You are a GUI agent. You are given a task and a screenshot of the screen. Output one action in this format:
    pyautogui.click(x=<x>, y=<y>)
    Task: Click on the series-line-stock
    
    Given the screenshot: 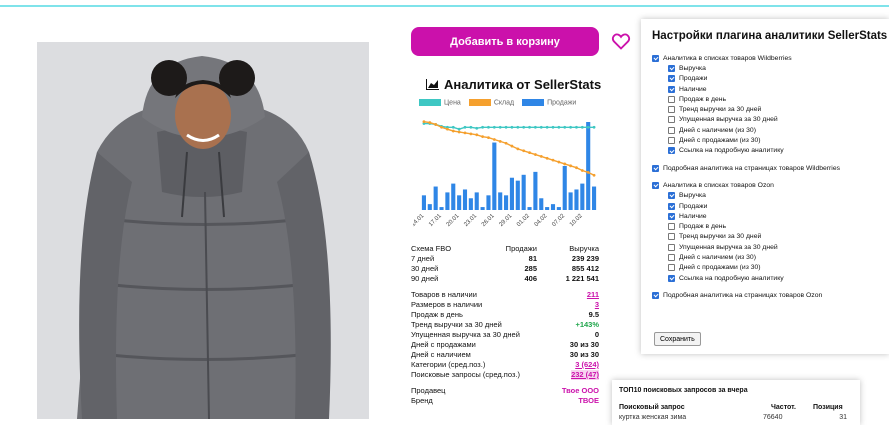 What is the action you would take?
    pyautogui.click(x=509, y=148)
    